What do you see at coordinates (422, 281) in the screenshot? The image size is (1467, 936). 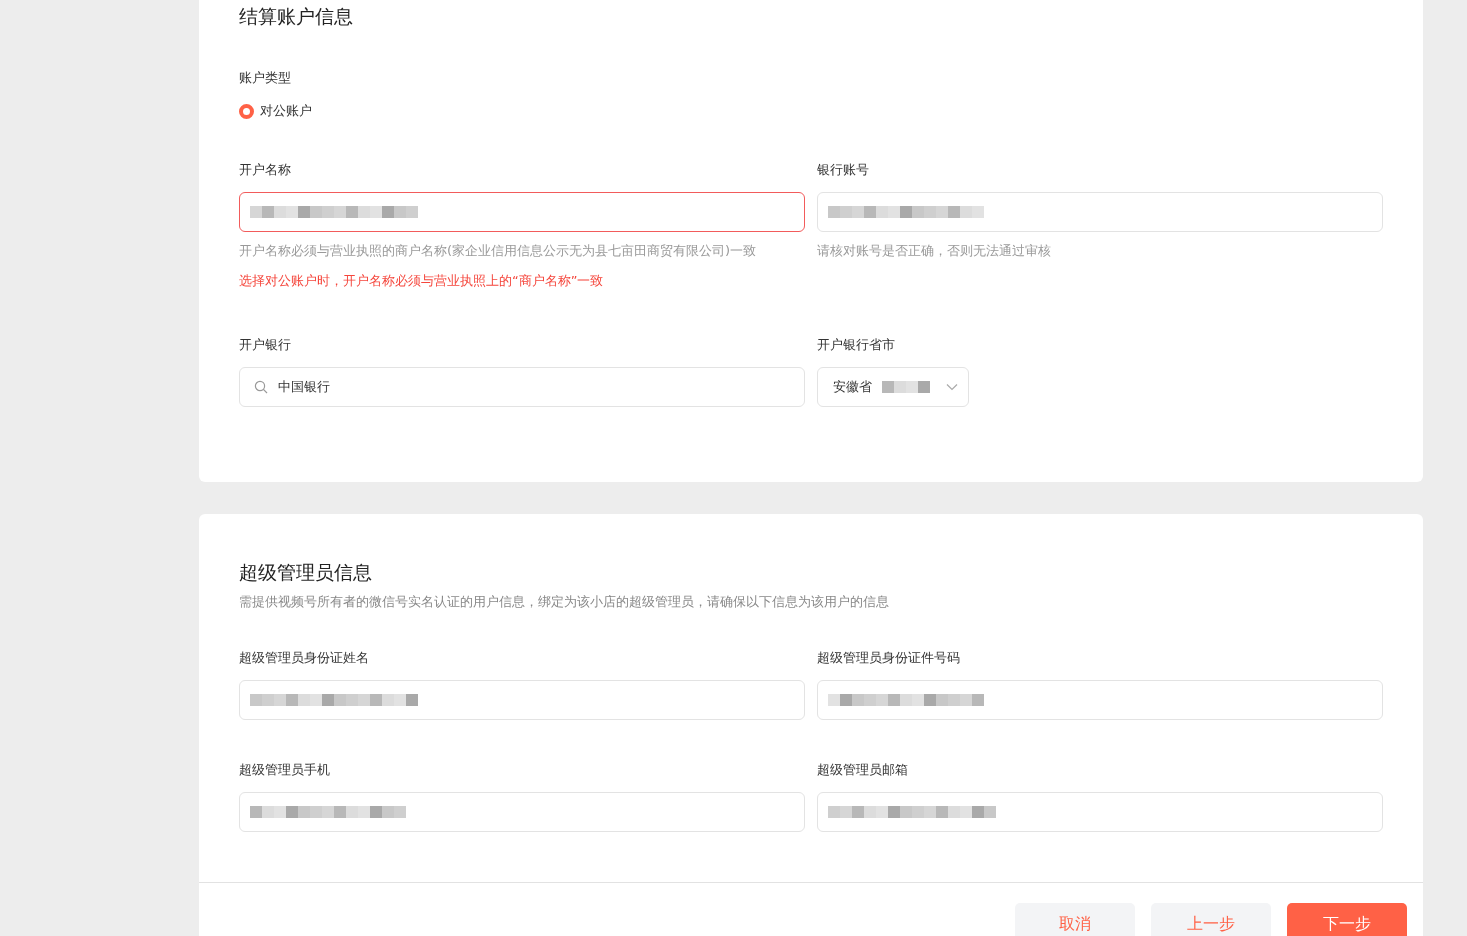 I see `error-message: 选择对公账户时，开户名称必须与营业执照上的“商户名称”一致` at bounding box center [422, 281].